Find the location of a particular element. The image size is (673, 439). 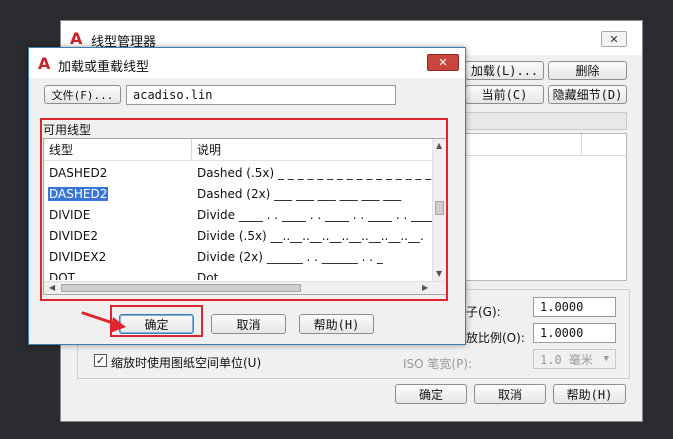

linetype-list-pane is located at coordinates (546, 121).